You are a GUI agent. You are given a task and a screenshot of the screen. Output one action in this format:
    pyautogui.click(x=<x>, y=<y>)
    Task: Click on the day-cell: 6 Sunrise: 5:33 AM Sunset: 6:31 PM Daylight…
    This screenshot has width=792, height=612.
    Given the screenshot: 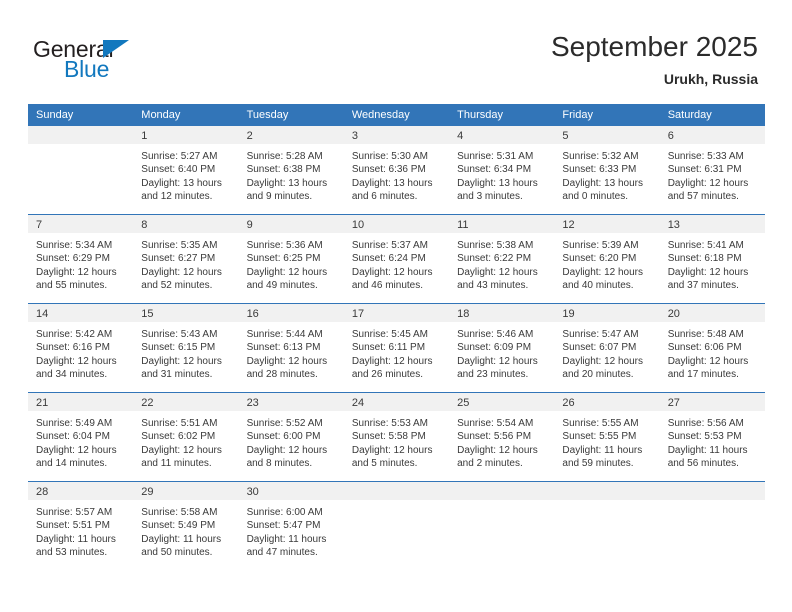 What is the action you would take?
    pyautogui.click(x=712, y=170)
    